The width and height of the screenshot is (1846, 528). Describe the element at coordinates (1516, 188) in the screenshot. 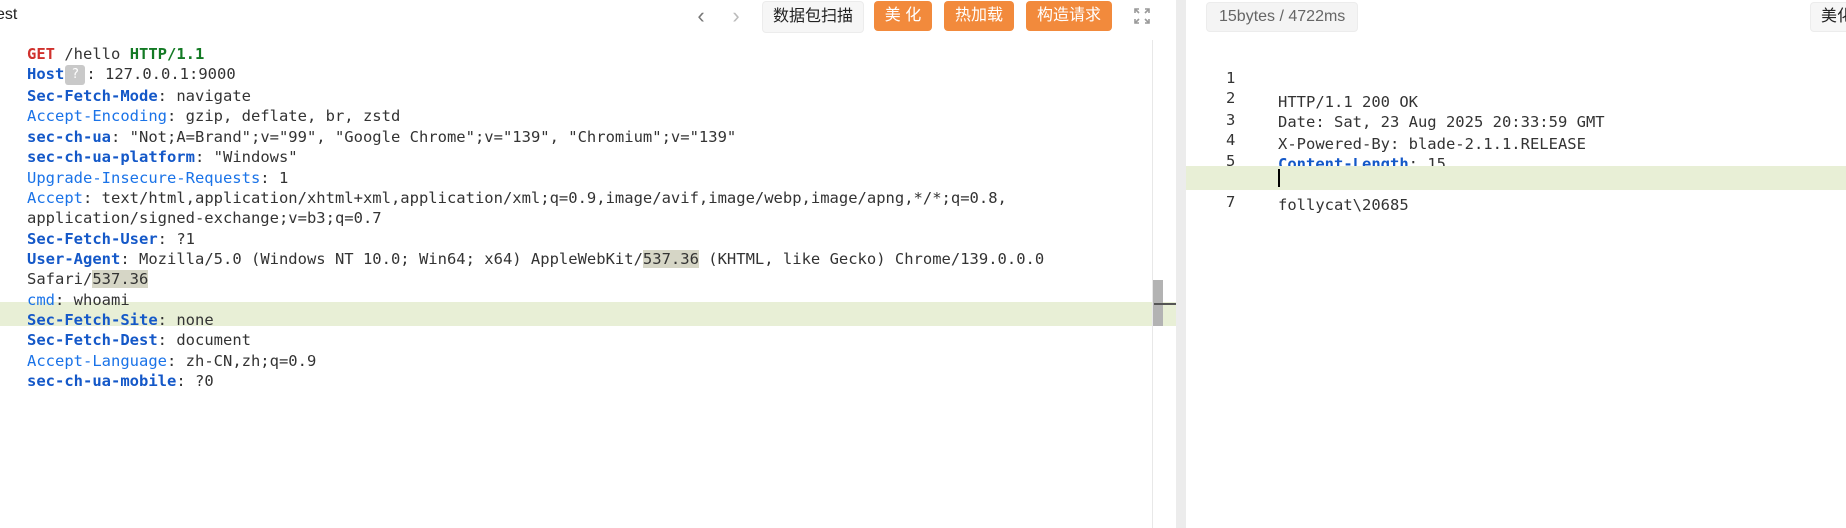

I see `response-line-active: 7` at that location.